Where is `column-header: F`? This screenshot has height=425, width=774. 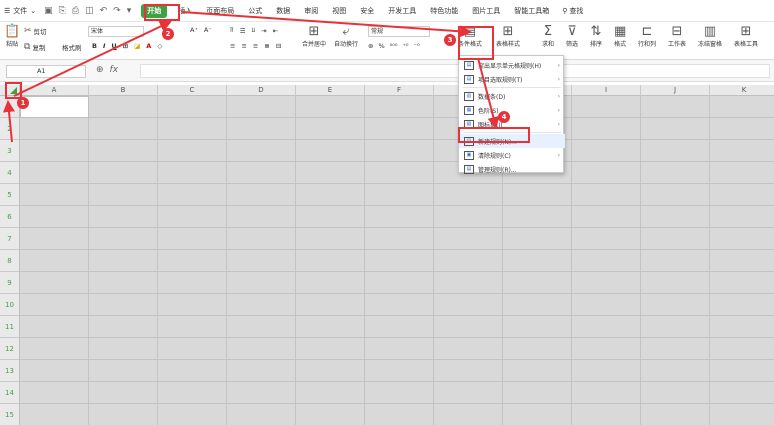 column-header: F is located at coordinates (399, 90).